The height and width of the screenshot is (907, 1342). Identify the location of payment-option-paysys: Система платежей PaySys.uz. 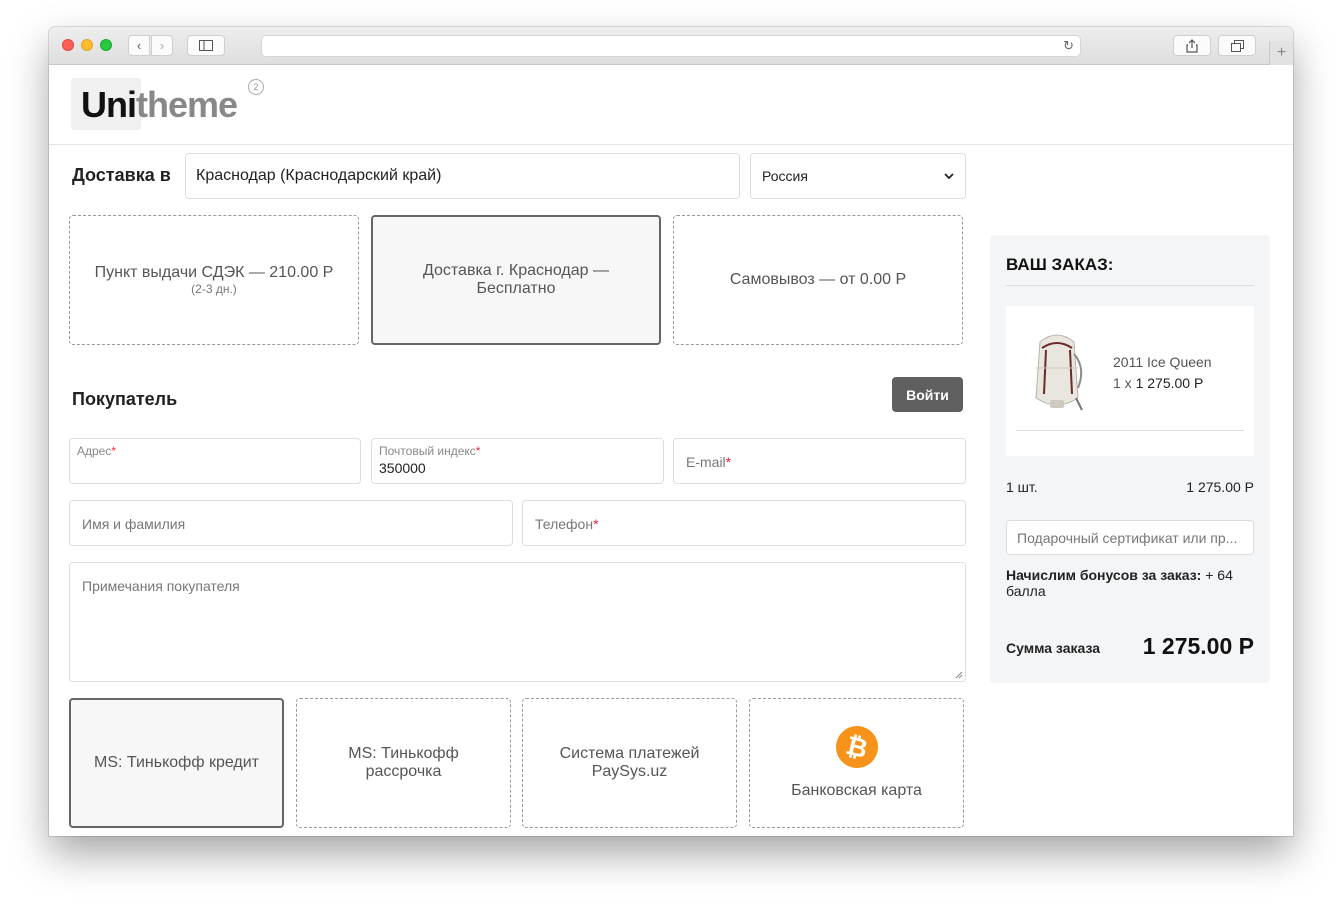
(629, 763).